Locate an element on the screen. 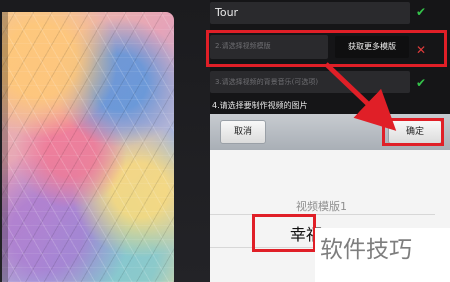 The height and width of the screenshot is (282, 450). highlight-template-box is located at coordinates (326, 48).